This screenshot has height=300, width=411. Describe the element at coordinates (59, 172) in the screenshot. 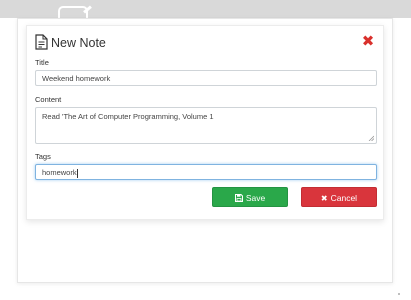

I see `tags-input-value: homework` at that location.